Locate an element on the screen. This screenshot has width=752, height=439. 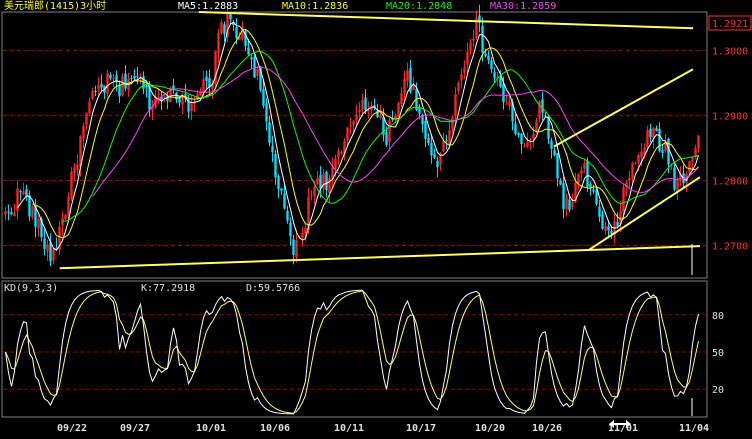
price-tick-label: 1.2700 is located at coordinates (730, 246).